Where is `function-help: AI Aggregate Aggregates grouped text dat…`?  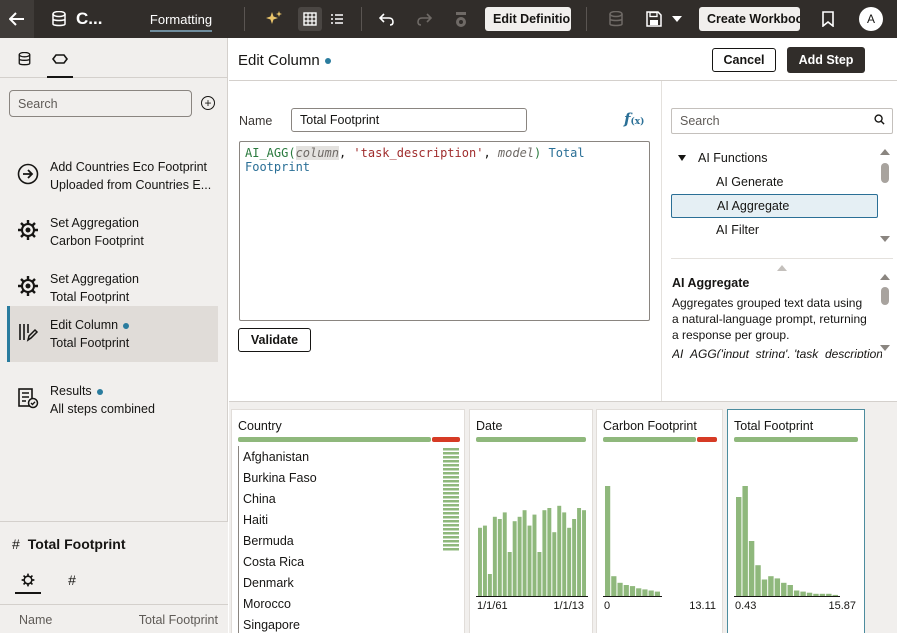 function-help: AI Aggregate Aggregates grouped text dat… is located at coordinates (782, 308).